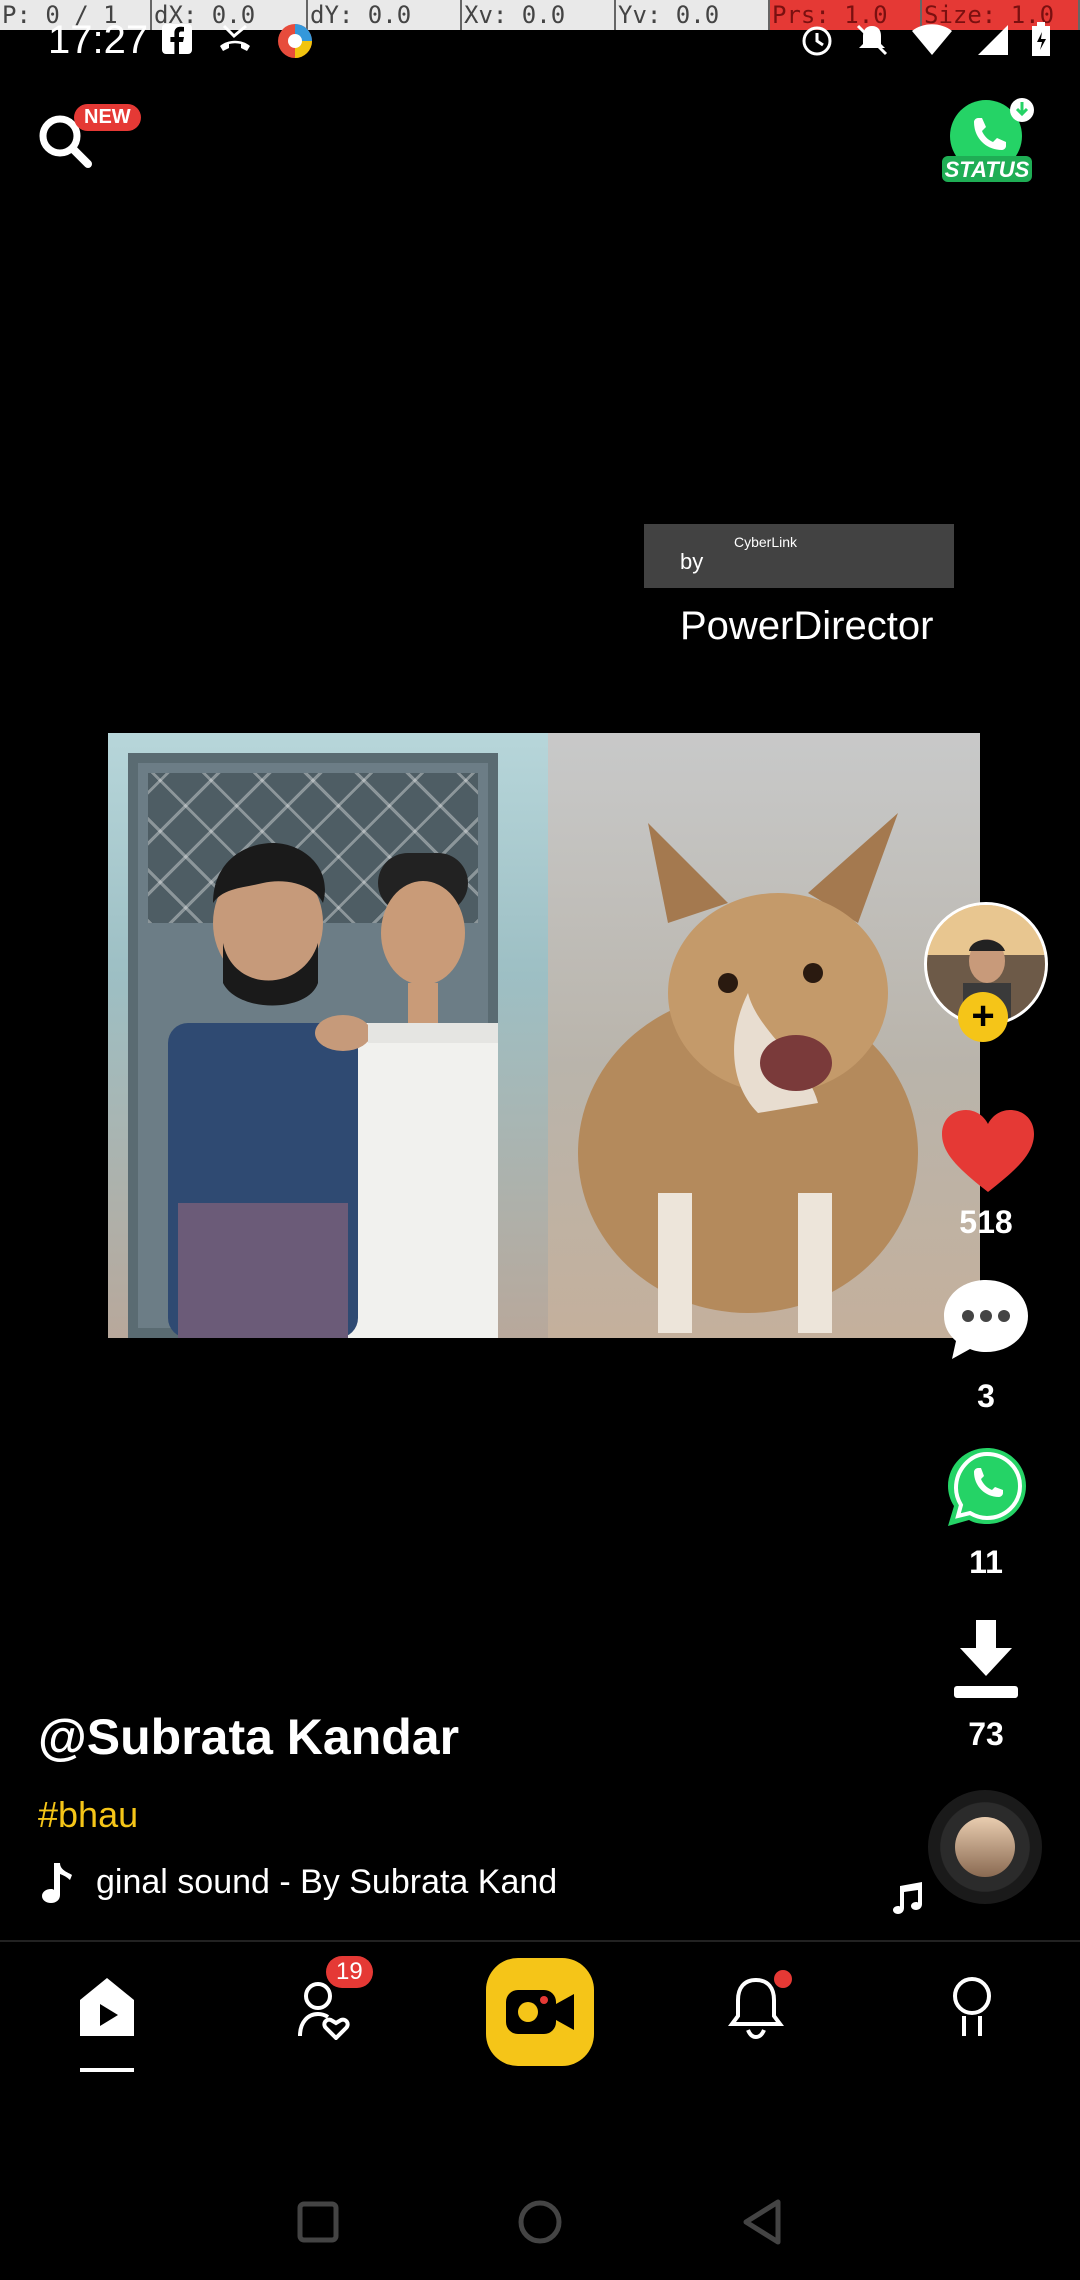 Image resolution: width=1080 pixels, height=2280 pixels. Describe the element at coordinates (295, 41) in the screenshot. I see `app-notification-icon` at that location.